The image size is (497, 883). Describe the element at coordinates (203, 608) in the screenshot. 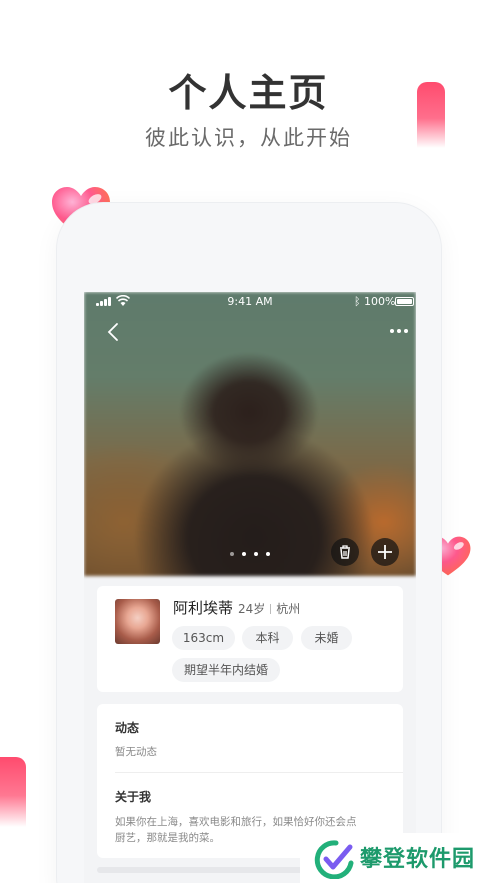

I see `profile-name: 阿利埃蒂` at that location.